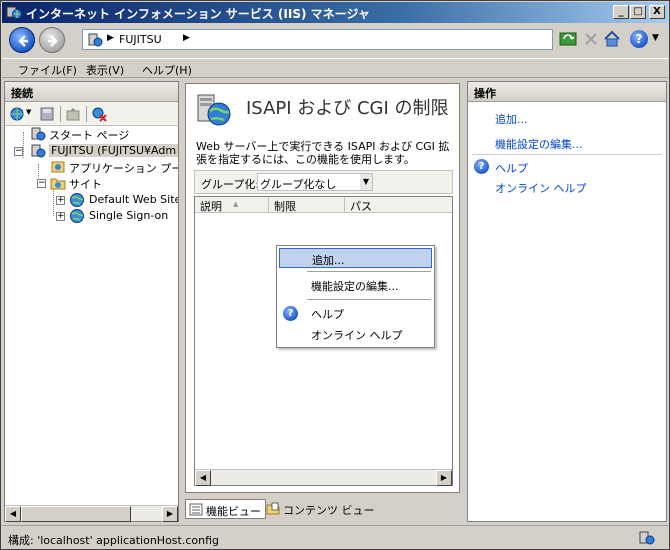  Describe the element at coordinates (14, 12) in the screenshot. I see `iis-app-icon` at that location.